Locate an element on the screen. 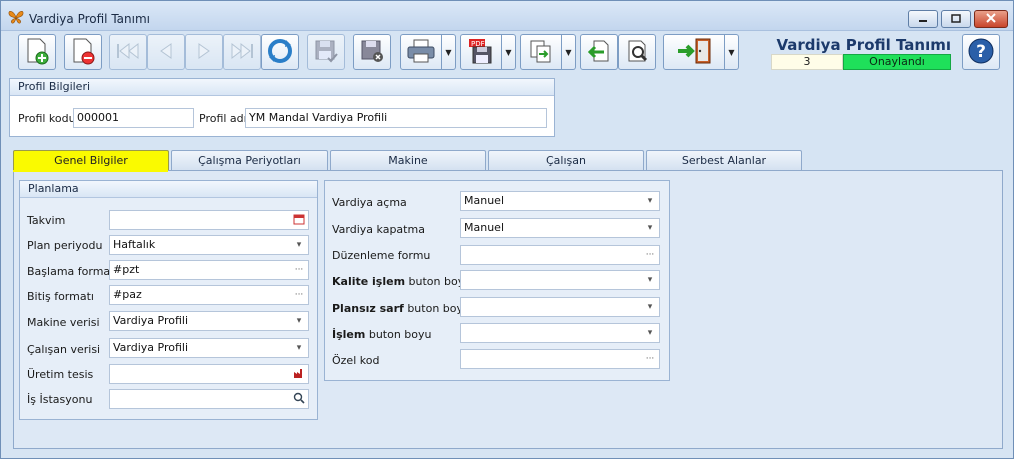  butterfly-icon is located at coordinates (16, 17).